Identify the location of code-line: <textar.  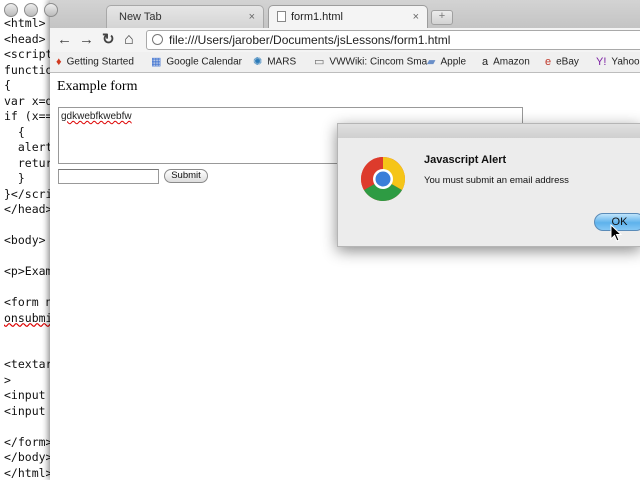
(28, 364).